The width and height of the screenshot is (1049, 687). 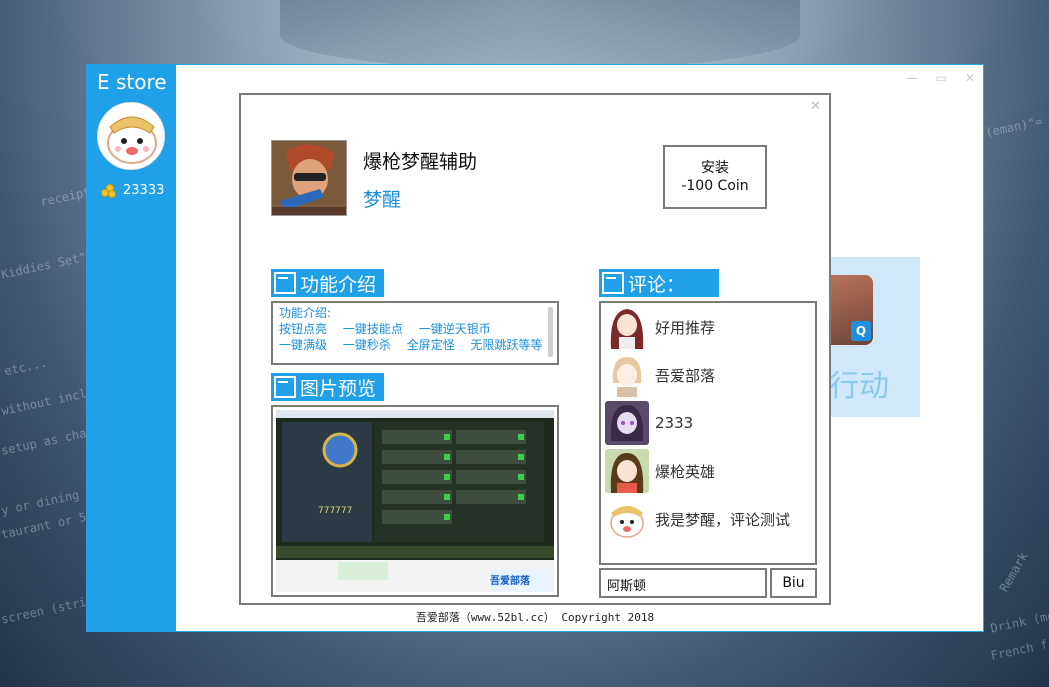 What do you see at coordinates (366, 345) in the screenshot?
I see `feature-item: 一键秒杀` at bounding box center [366, 345].